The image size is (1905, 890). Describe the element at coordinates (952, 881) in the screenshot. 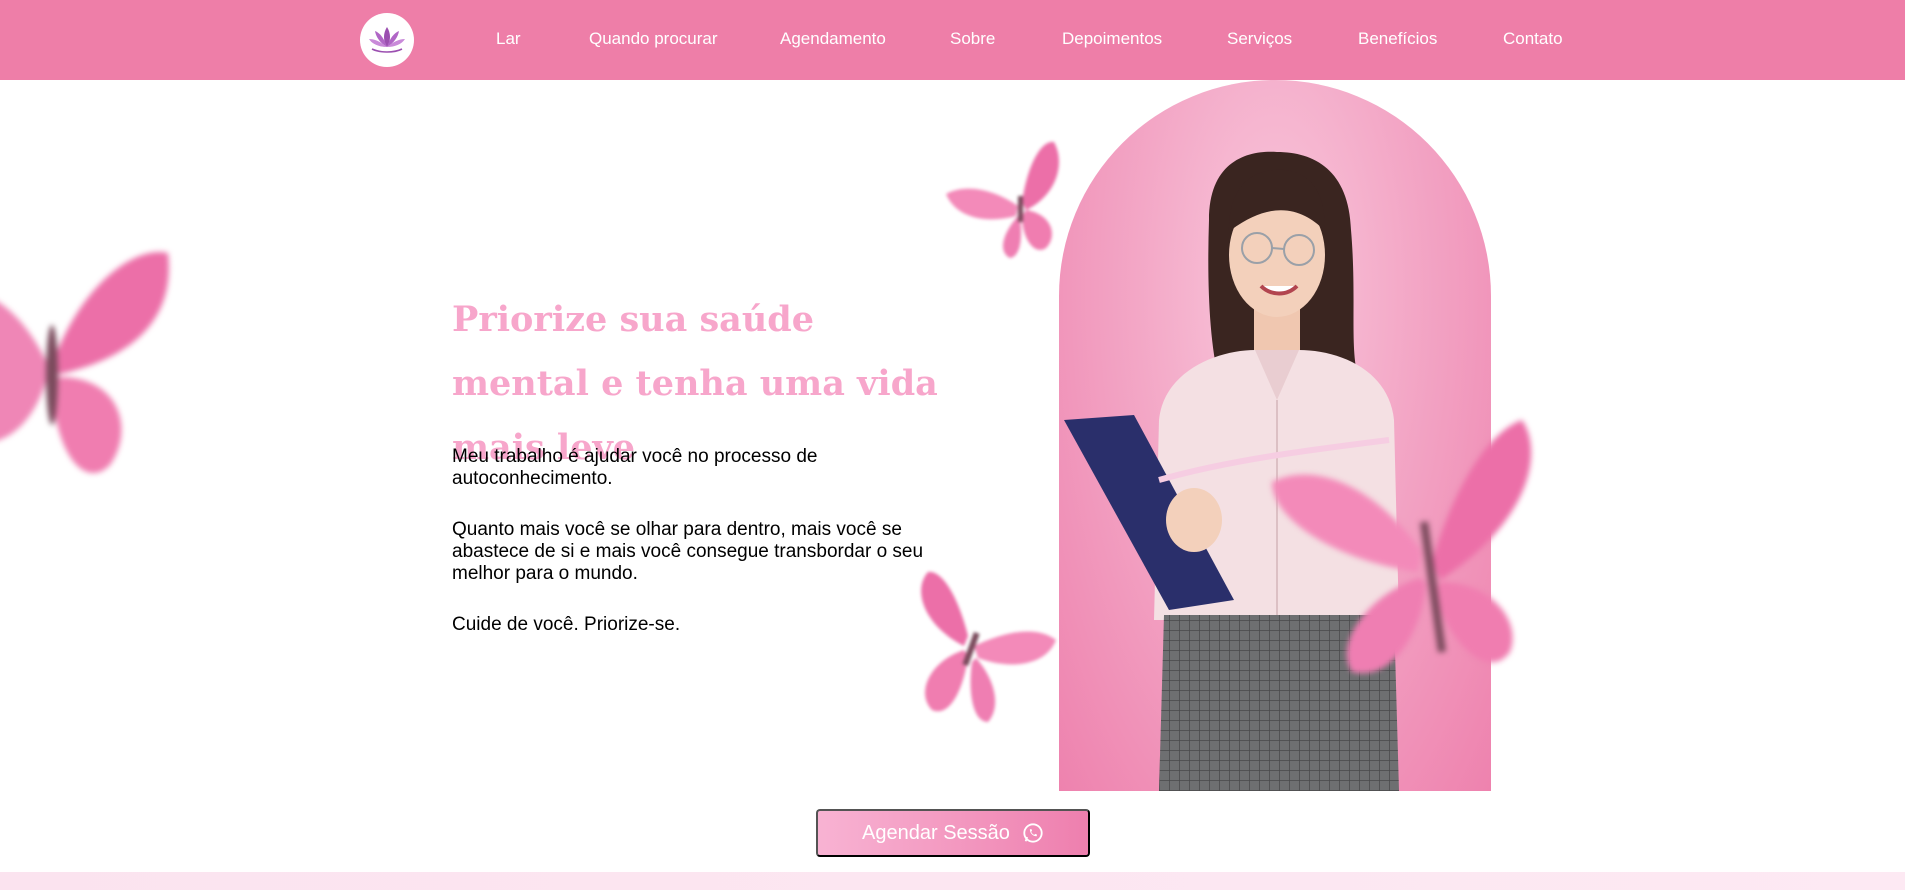

I see `next-section-edge` at that location.